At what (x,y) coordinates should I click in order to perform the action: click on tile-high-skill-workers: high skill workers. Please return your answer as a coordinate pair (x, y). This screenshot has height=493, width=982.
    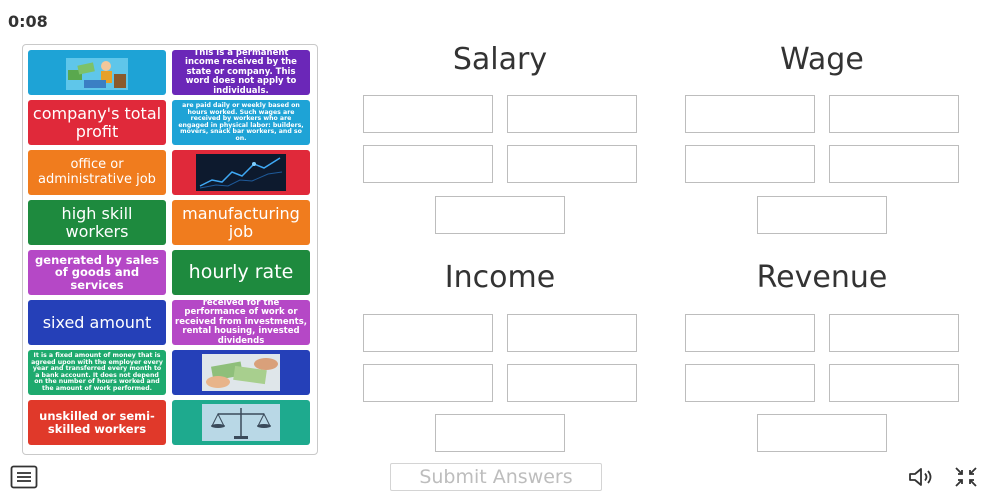
    Looking at the image, I should click on (97, 222).